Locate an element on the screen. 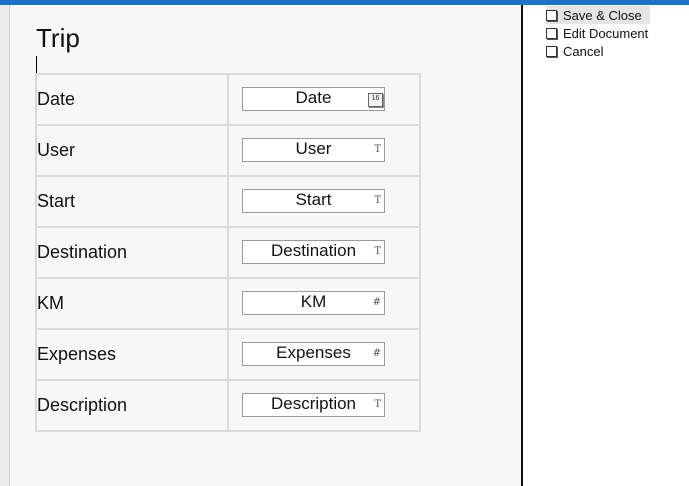 The height and width of the screenshot is (486, 689). field-label: KM is located at coordinates (132, 303).